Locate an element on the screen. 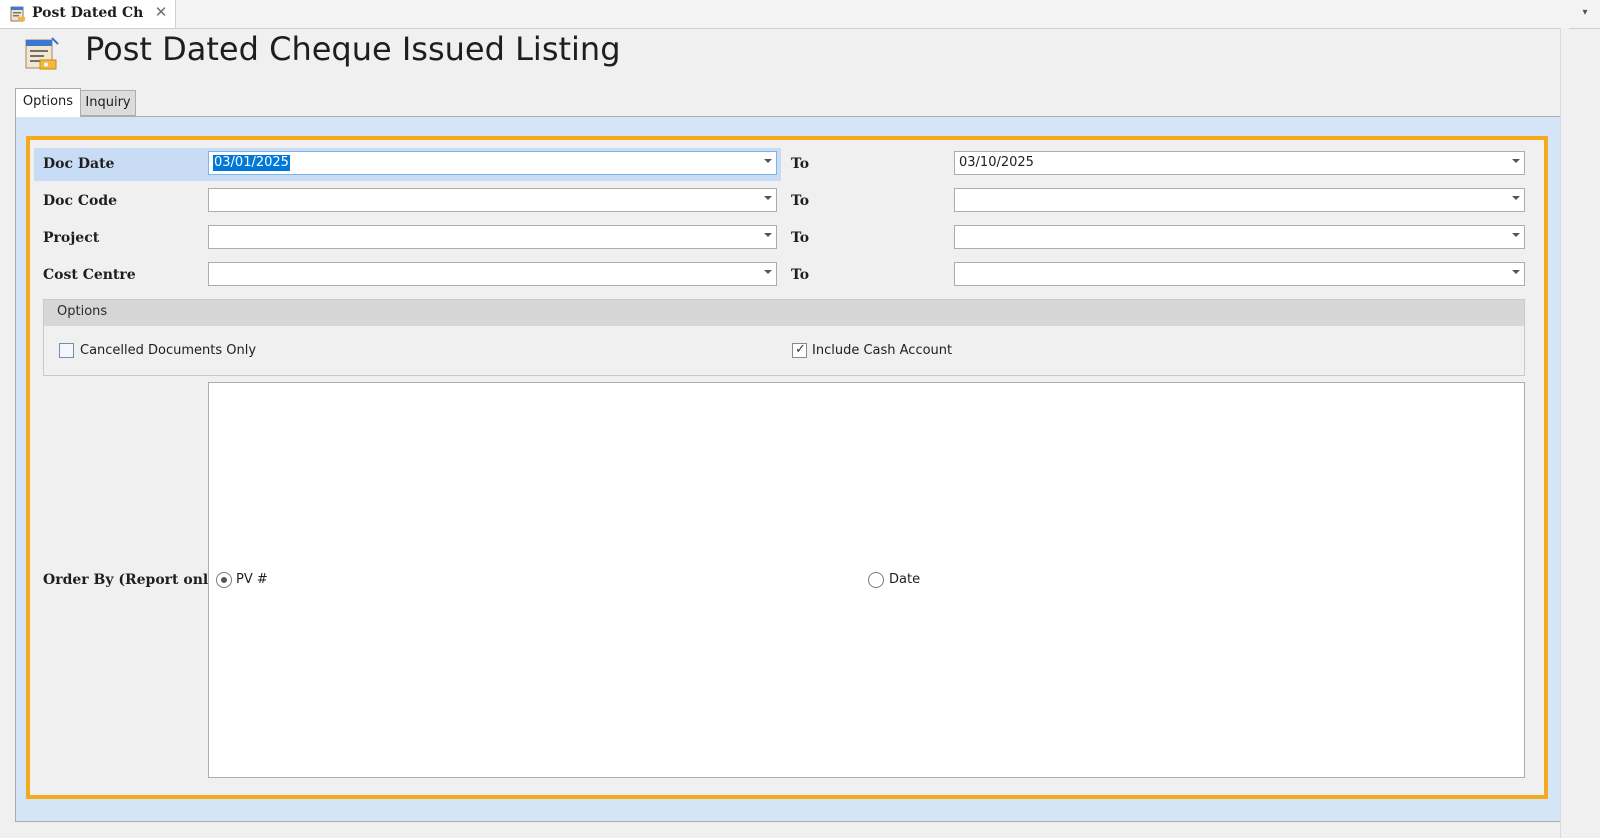 Image resolution: width=1600 pixels, height=838 pixels. project-to-label: To is located at coordinates (800, 238).